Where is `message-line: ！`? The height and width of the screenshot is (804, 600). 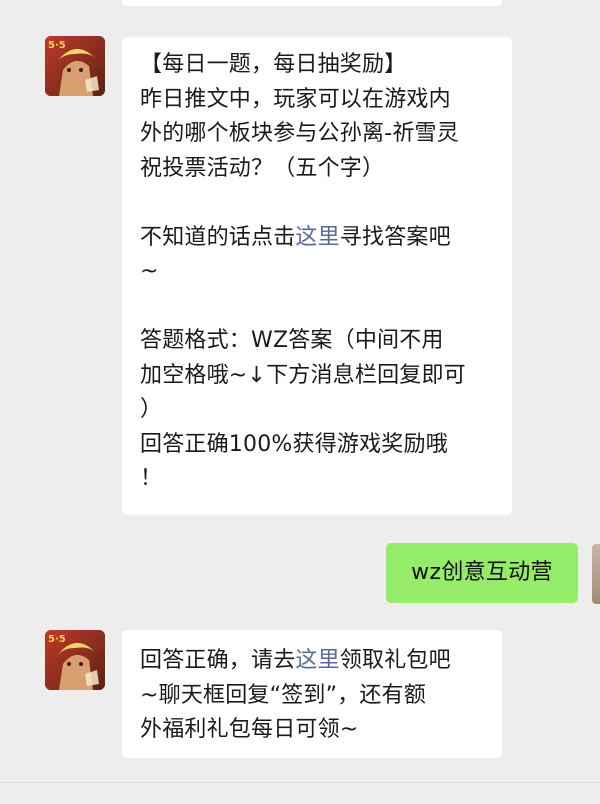 message-line: ！ is located at coordinates (151, 478).